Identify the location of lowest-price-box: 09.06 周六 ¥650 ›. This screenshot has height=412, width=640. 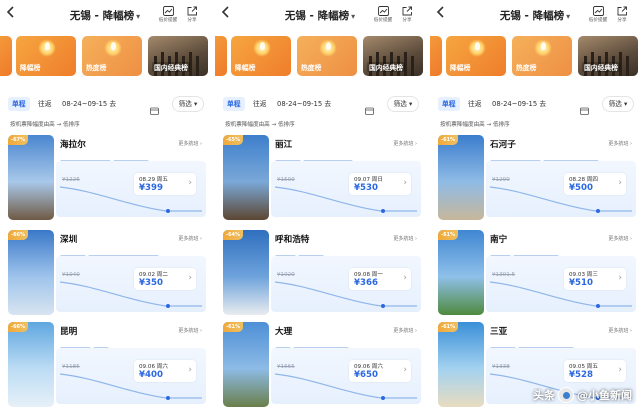
(380, 371).